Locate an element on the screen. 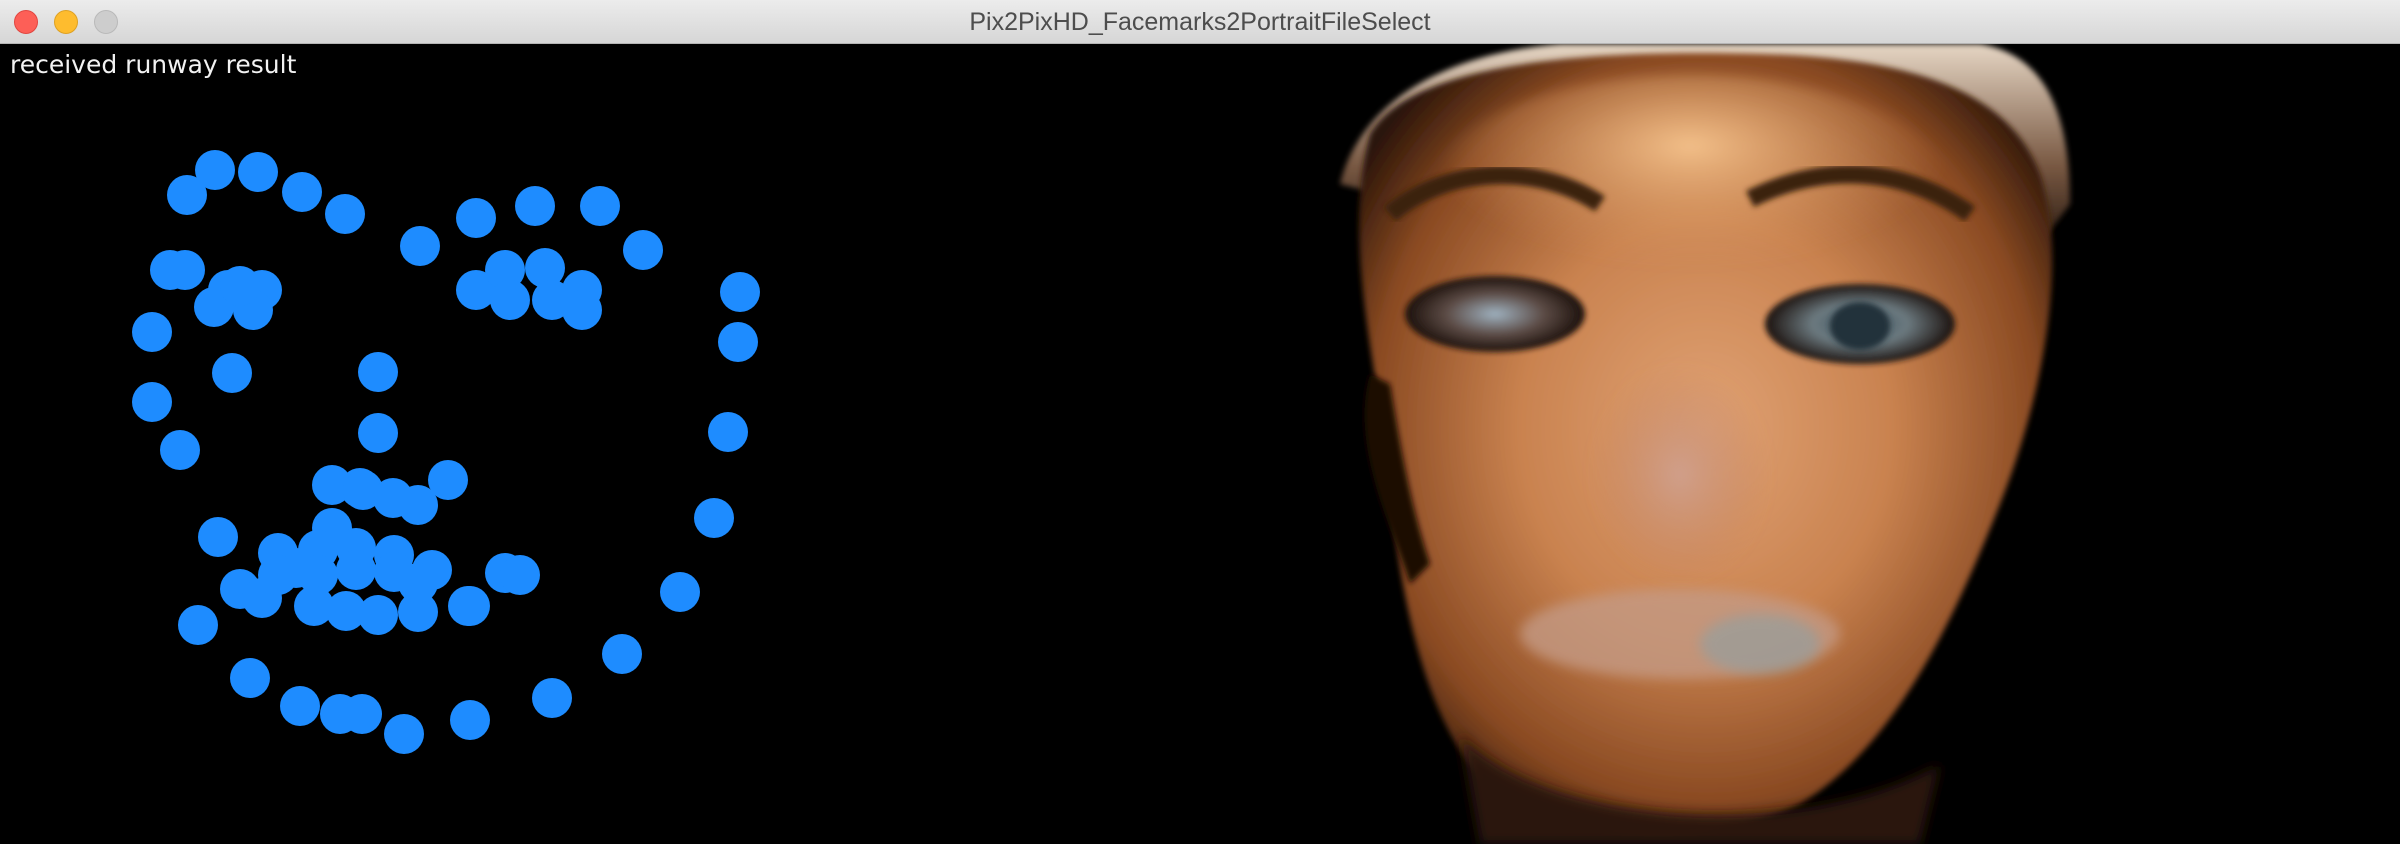  title-bar: Pix2PixHD_Facemarks2PortraitFileSelect is located at coordinates (1200, 22).